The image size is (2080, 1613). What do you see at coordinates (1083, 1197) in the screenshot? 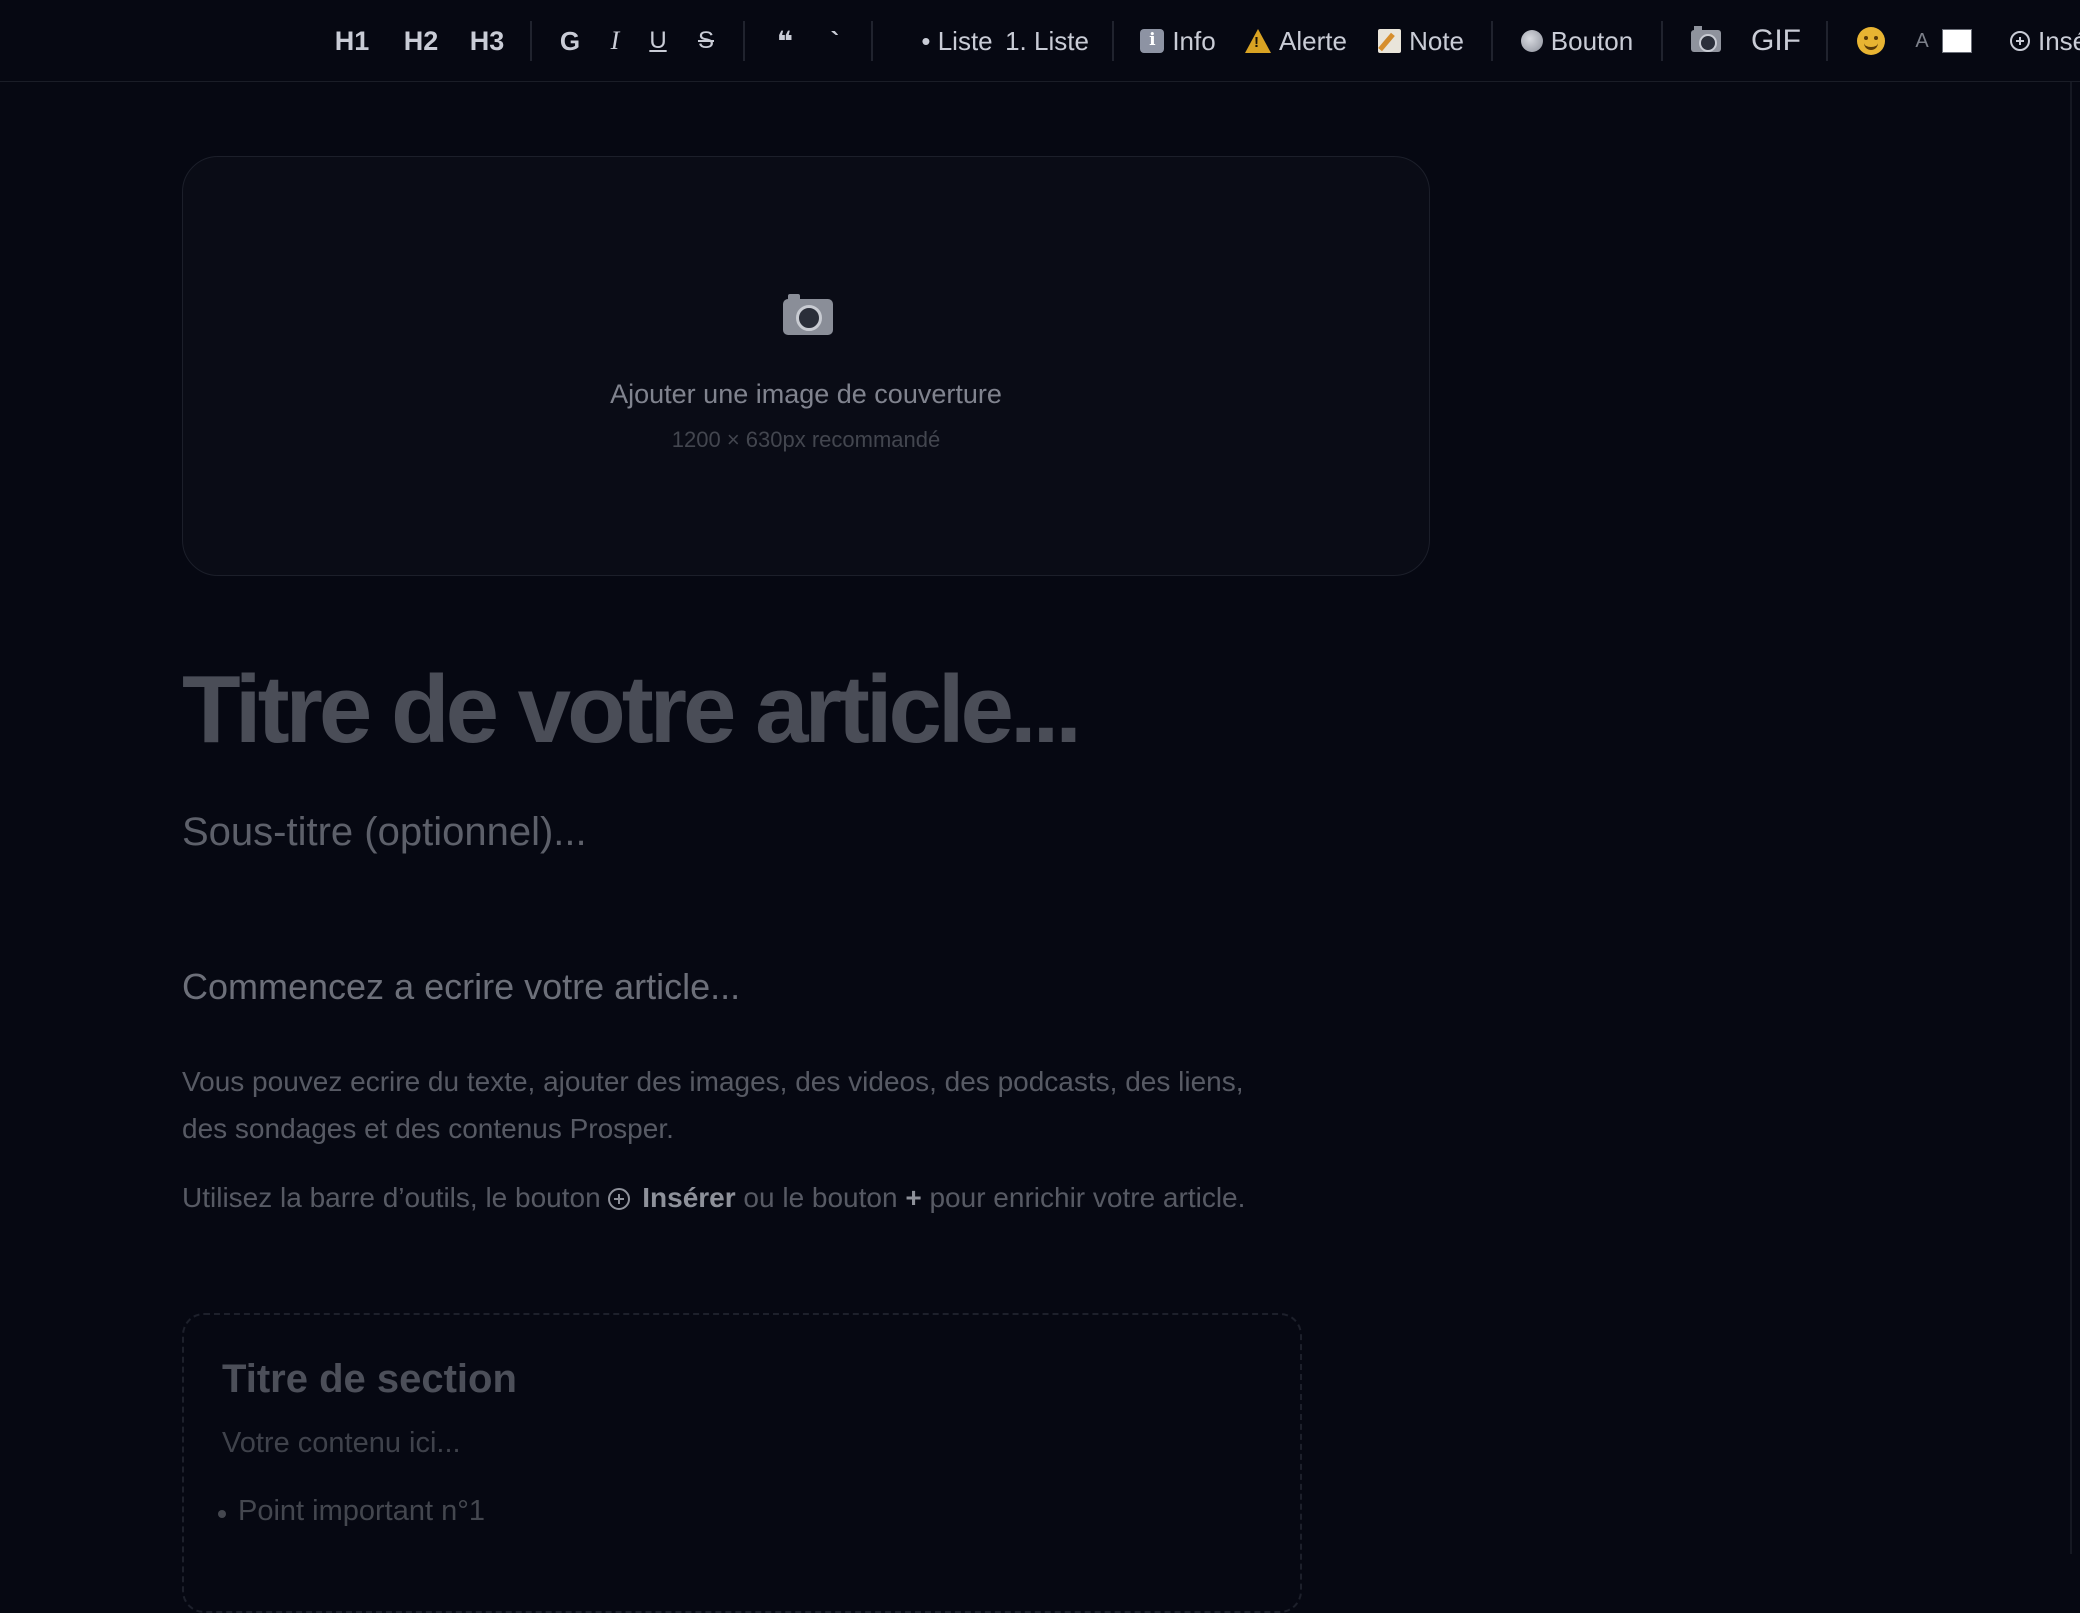
I see `paragraph-text: pour enrichir votre article.` at bounding box center [1083, 1197].